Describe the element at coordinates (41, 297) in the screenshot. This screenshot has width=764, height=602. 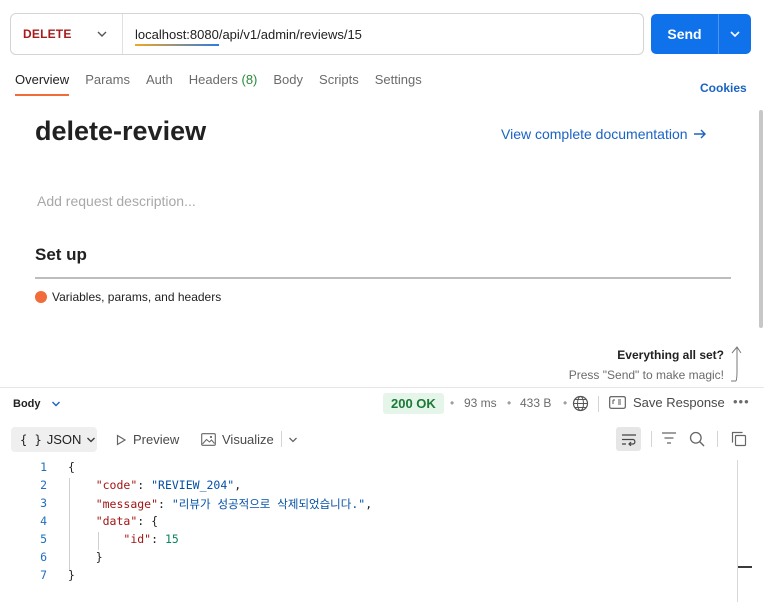
I see `status-dot-icon` at that location.